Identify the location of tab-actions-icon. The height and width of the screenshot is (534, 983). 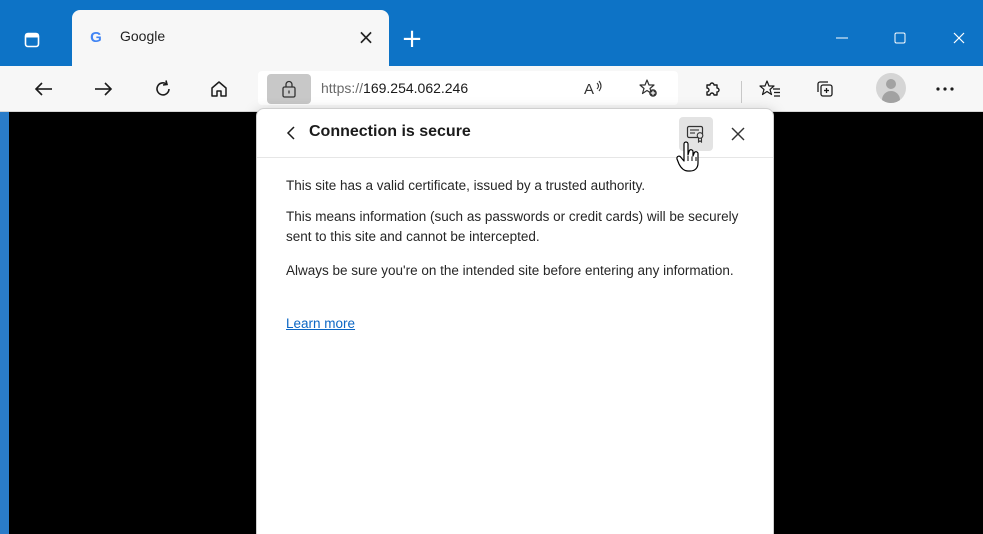
(32, 40).